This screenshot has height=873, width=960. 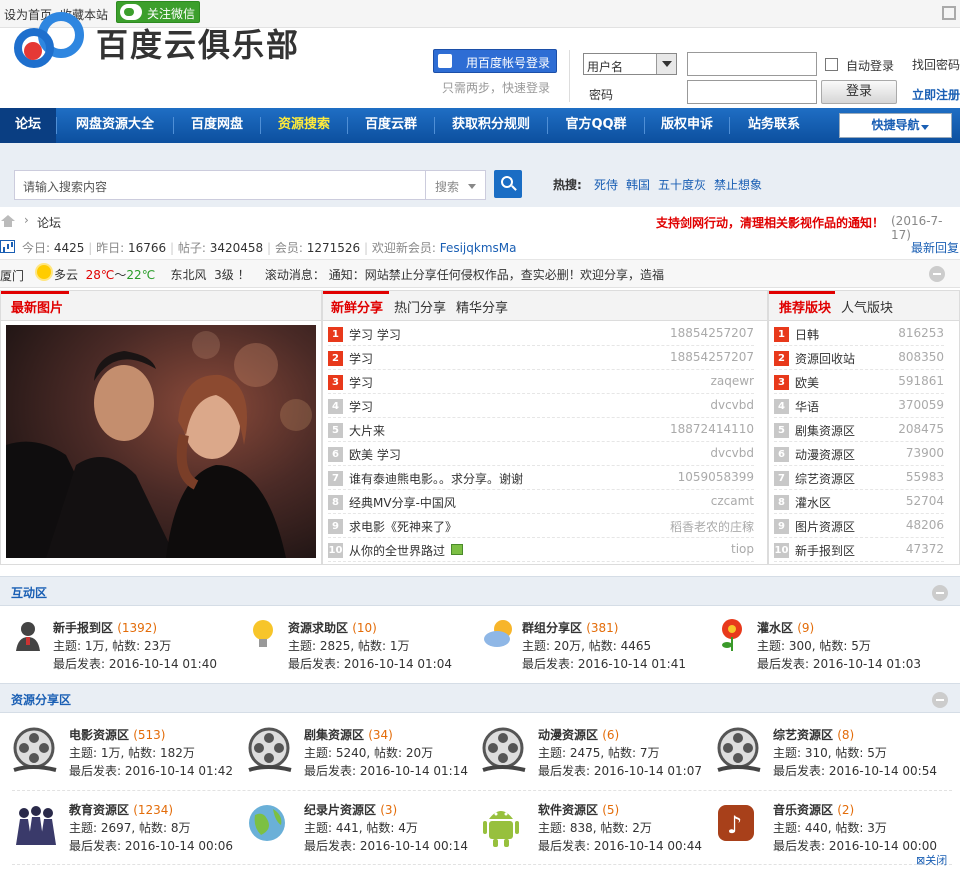 I want to click on forum-stats: 主题: 310, 帖数: 5万, so click(x=830, y=753).